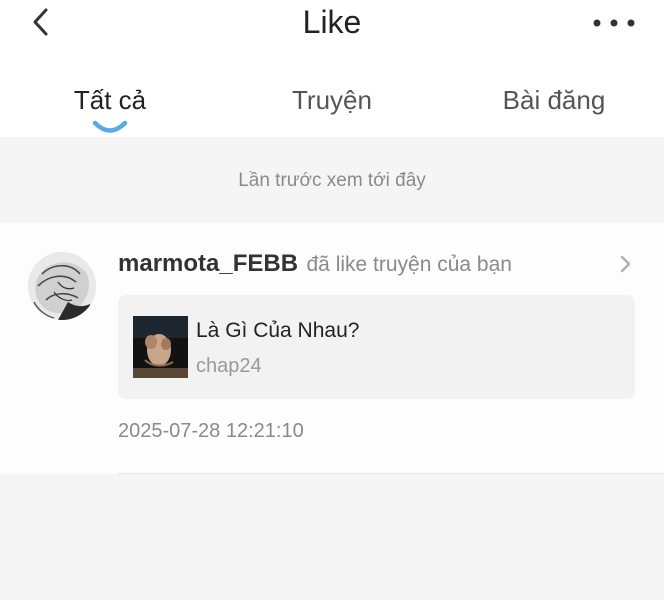 The width and height of the screenshot is (664, 600). I want to click on action-text: đã like truyện của bạn, so click(409, 264).